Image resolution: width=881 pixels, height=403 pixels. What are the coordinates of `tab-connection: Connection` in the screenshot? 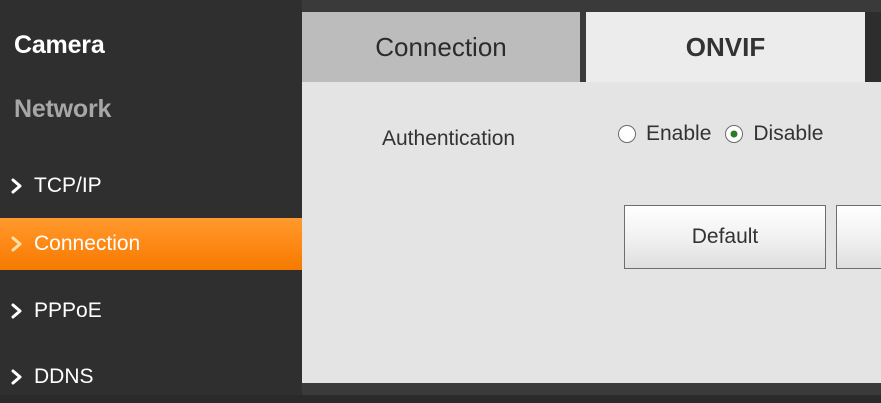 It's located at (441, 47).